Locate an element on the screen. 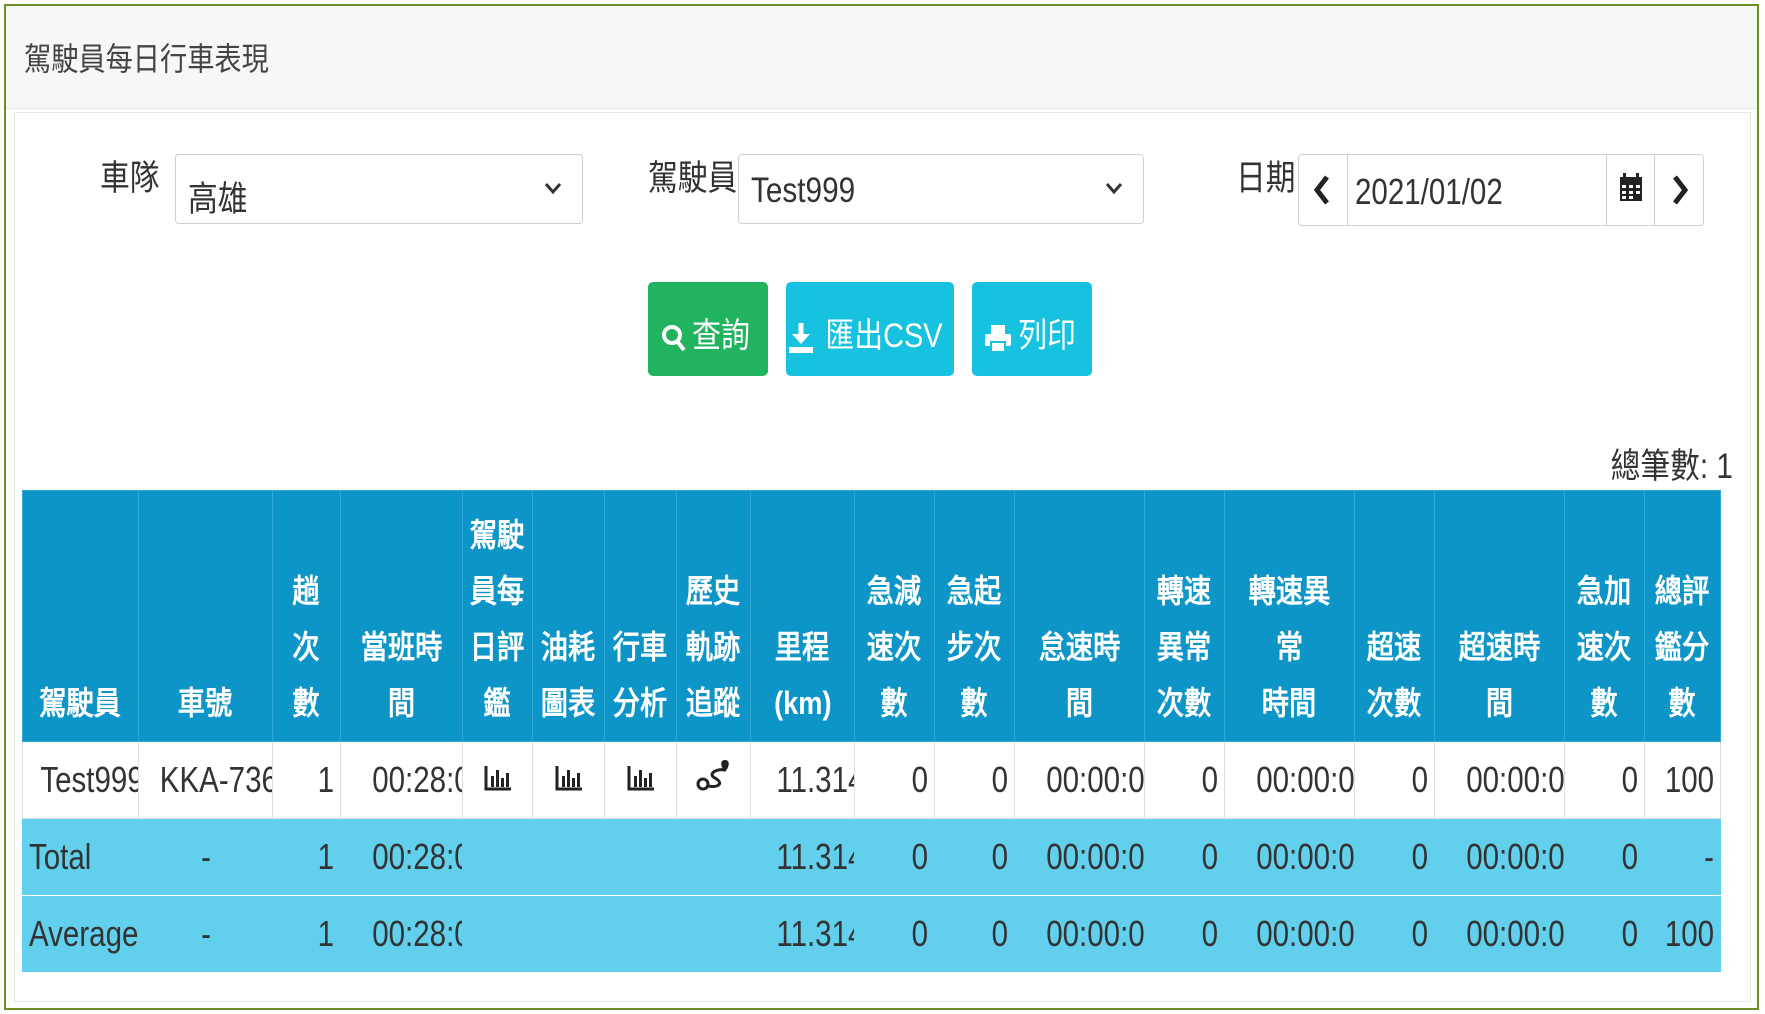 This screenshot has height=1014, width=1765. column-header-line: 超速 is located at coordinates (1394, 647).